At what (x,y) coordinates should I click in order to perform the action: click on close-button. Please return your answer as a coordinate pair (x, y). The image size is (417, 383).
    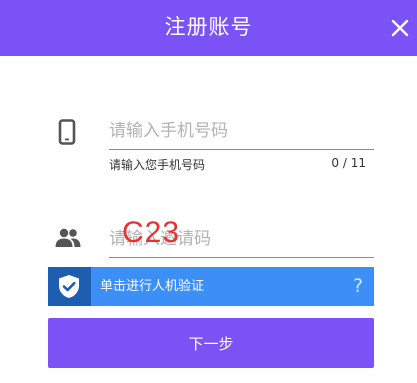
    Looking at the image, I should click on (400, 28).